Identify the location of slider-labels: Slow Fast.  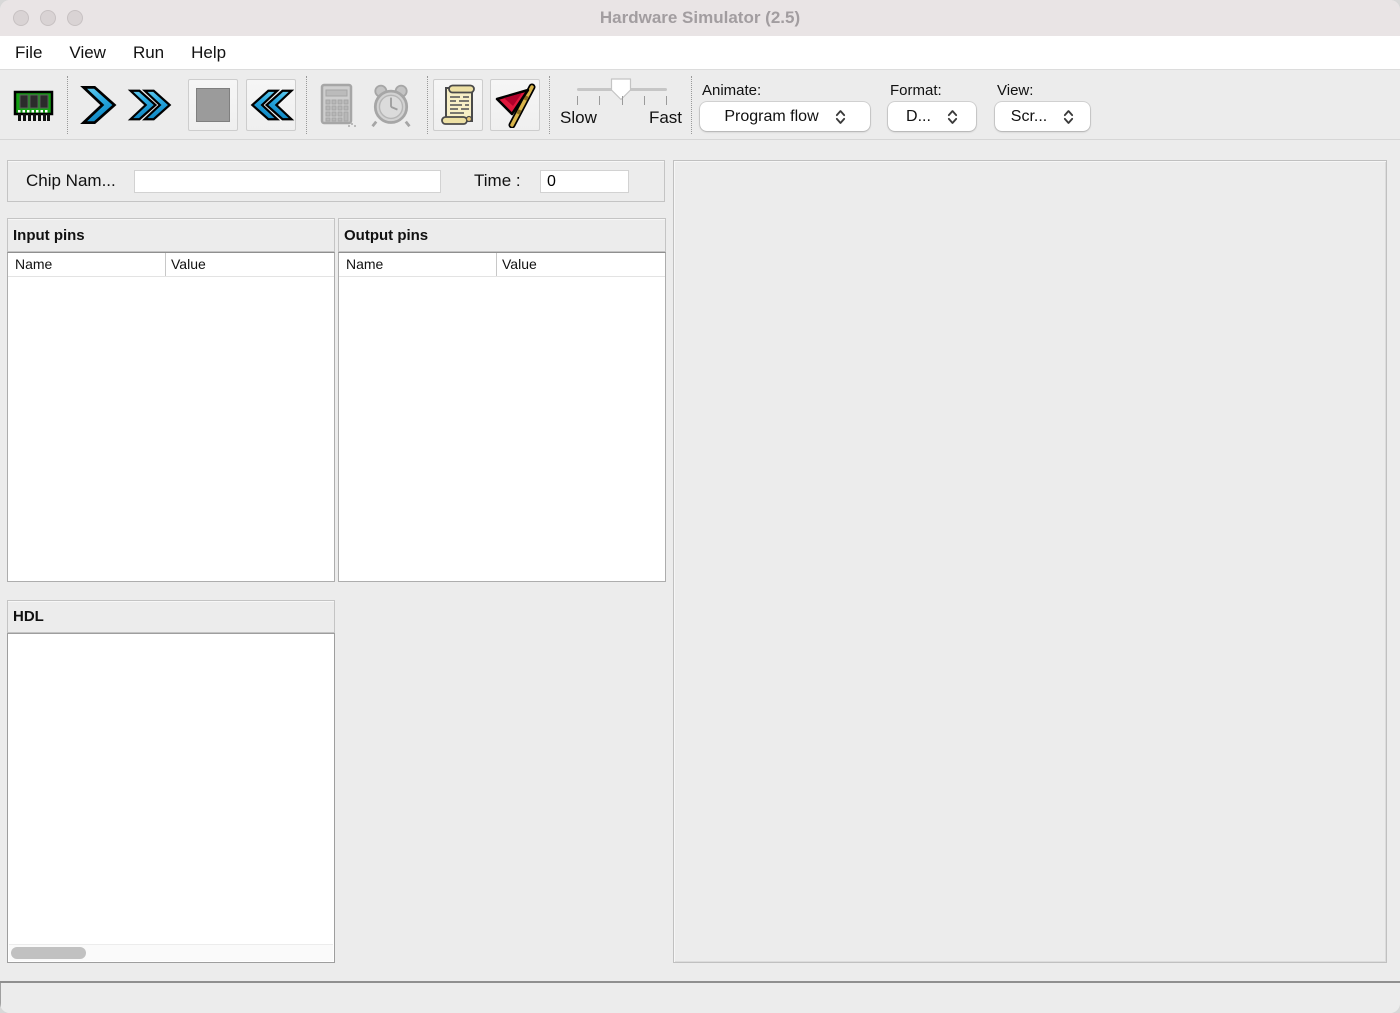
(621, 118).